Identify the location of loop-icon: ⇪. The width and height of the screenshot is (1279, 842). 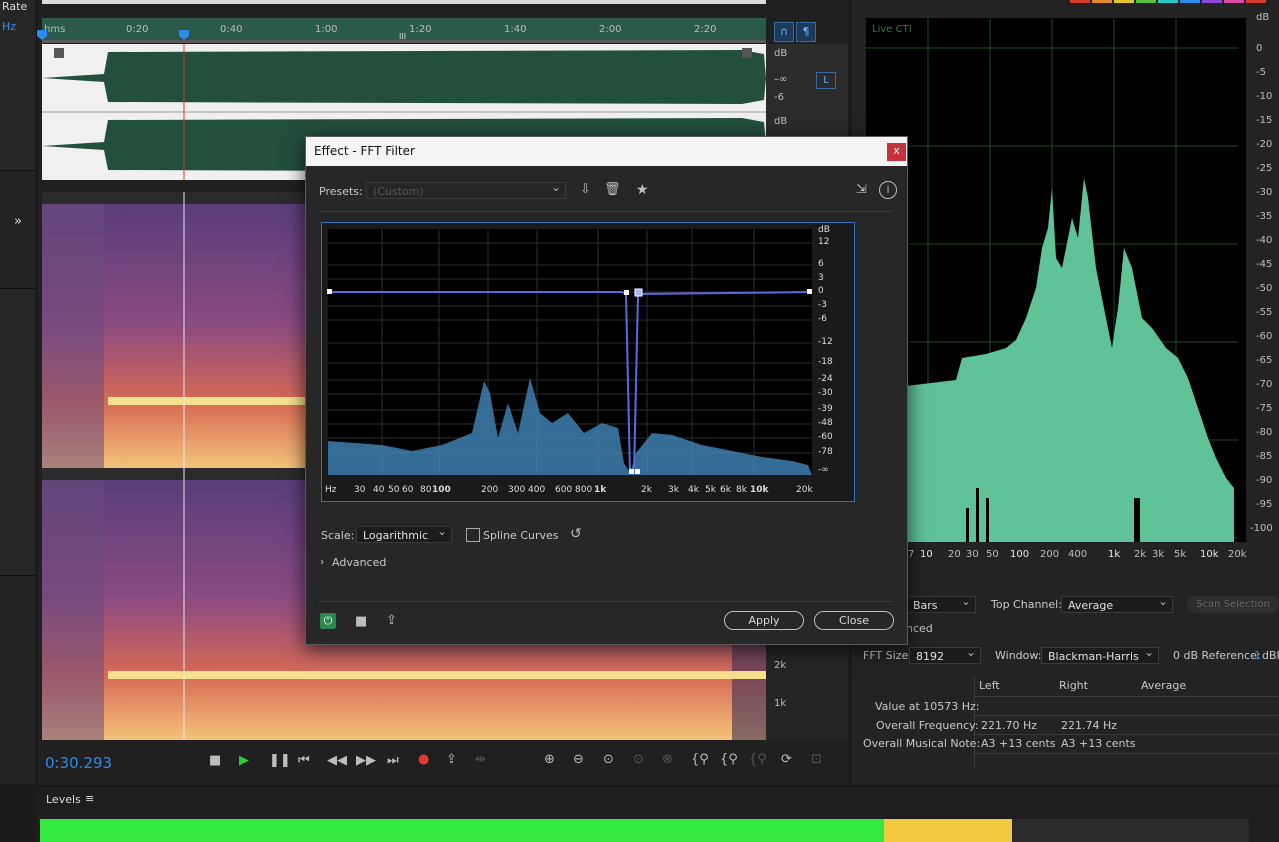
(451, 759).